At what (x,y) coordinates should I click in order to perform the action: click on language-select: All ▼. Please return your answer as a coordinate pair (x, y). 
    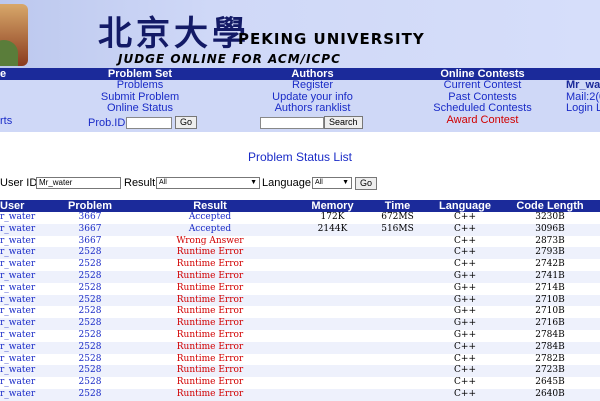
    Looking at the image, I should click on (332, 183).